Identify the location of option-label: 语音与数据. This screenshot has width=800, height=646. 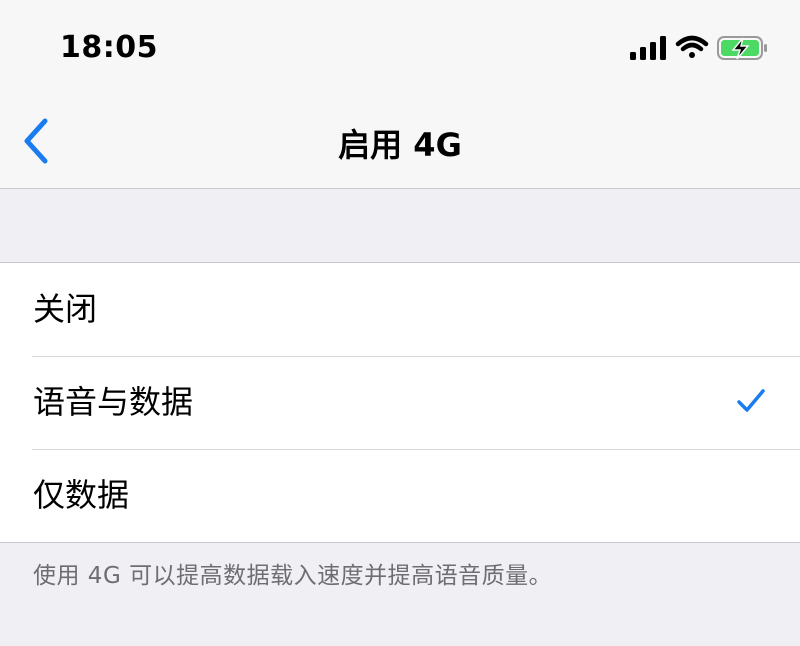
(113, 402).